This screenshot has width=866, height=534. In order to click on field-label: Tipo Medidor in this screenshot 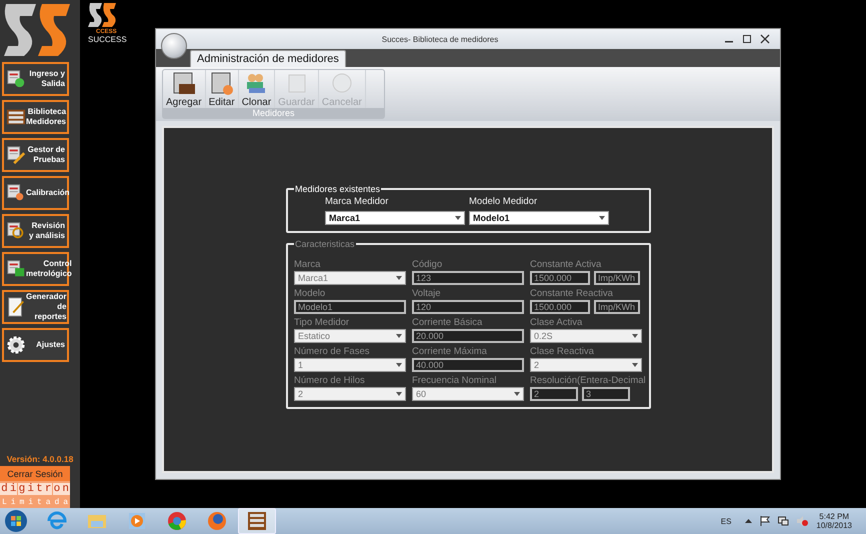, I will do `click(322, 322)`.